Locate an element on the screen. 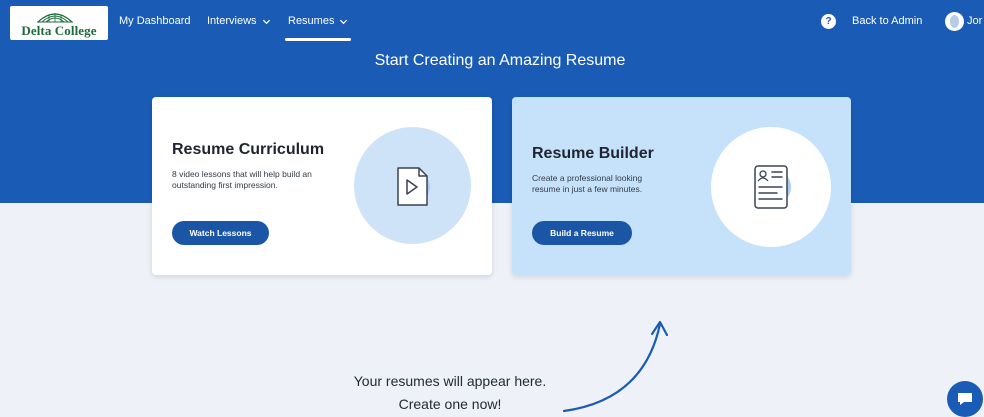 The height and width of the screenshot is (417, 984). nav-my-dashboard: My Dashboard is located at coordinates (155, 21).